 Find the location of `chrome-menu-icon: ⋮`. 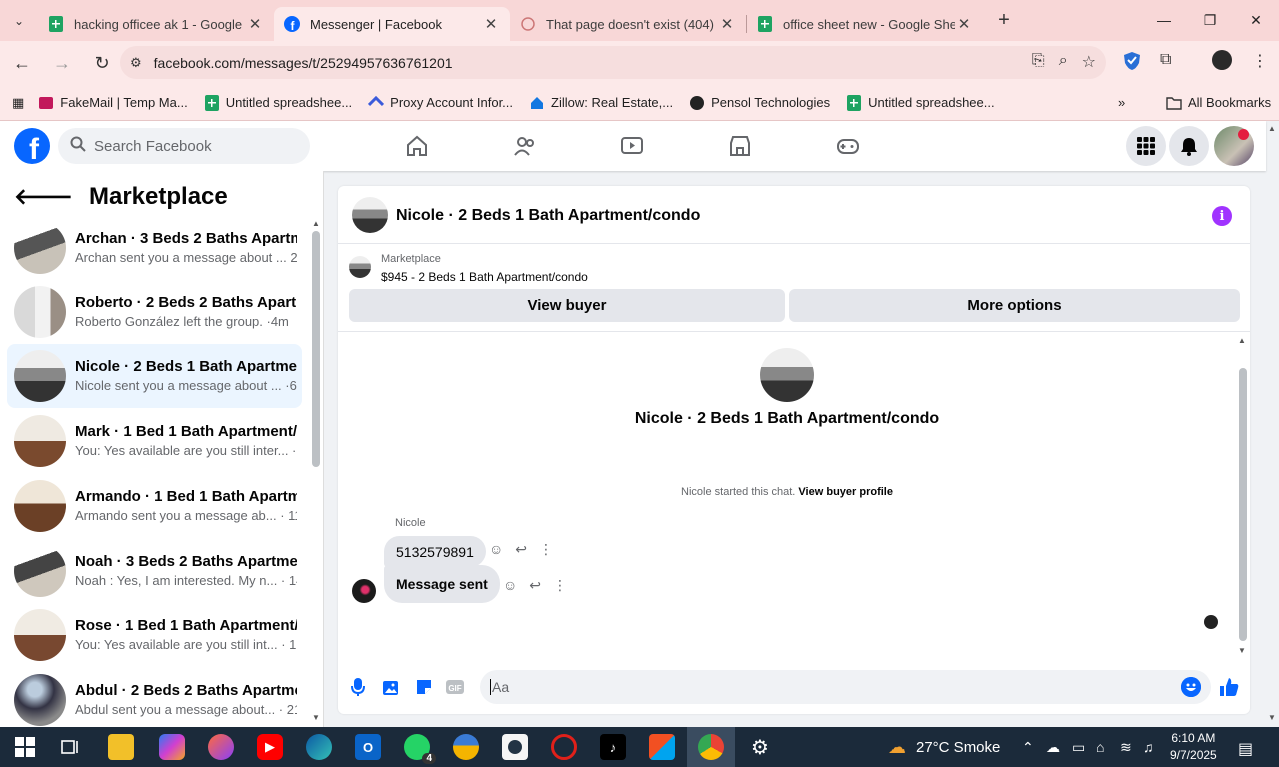

chrome-menu-icon: ⋮ is located at coordinates (1260, 61).